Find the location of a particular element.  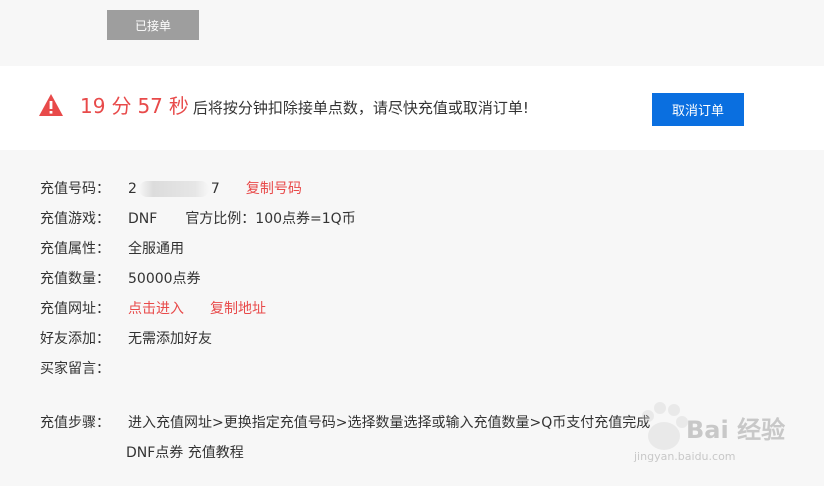

info-row-url: 充值网址： 点击进入 复制地址 is located at coordinates (420, 309).